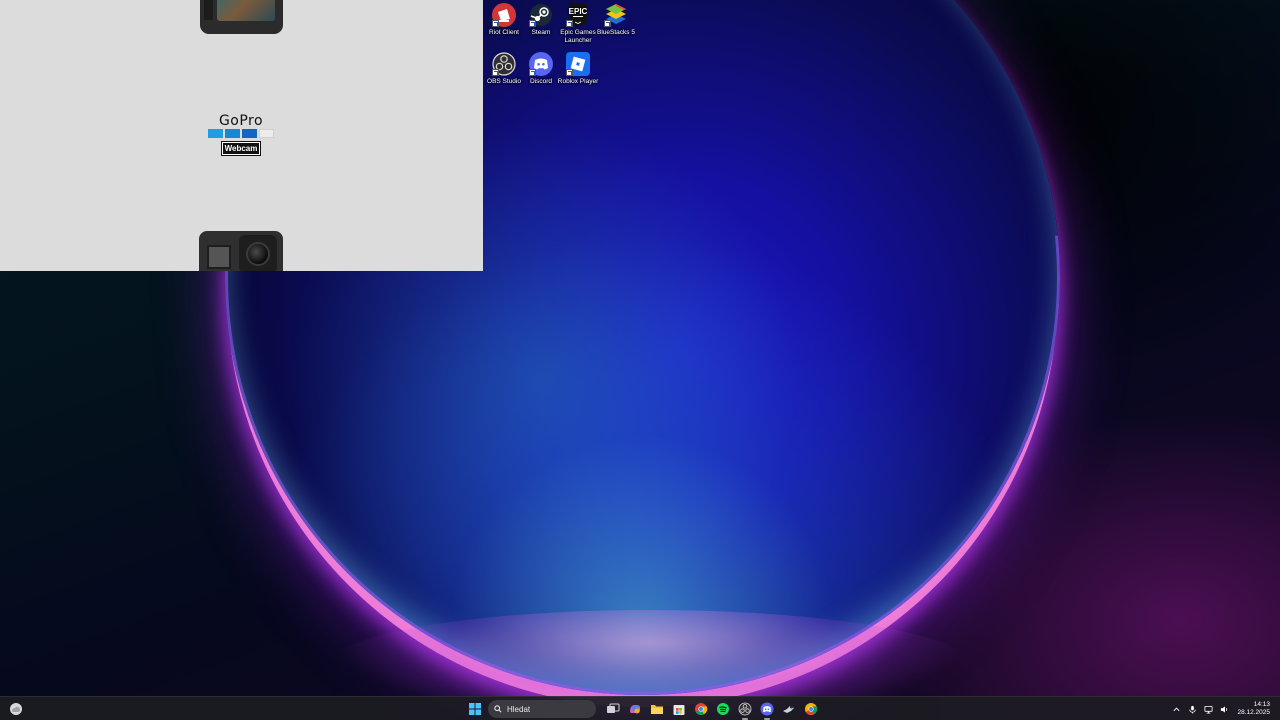 The width and height of the screenshot is (1280, 720). I want to click on camera-back-image, so click(241, 251).